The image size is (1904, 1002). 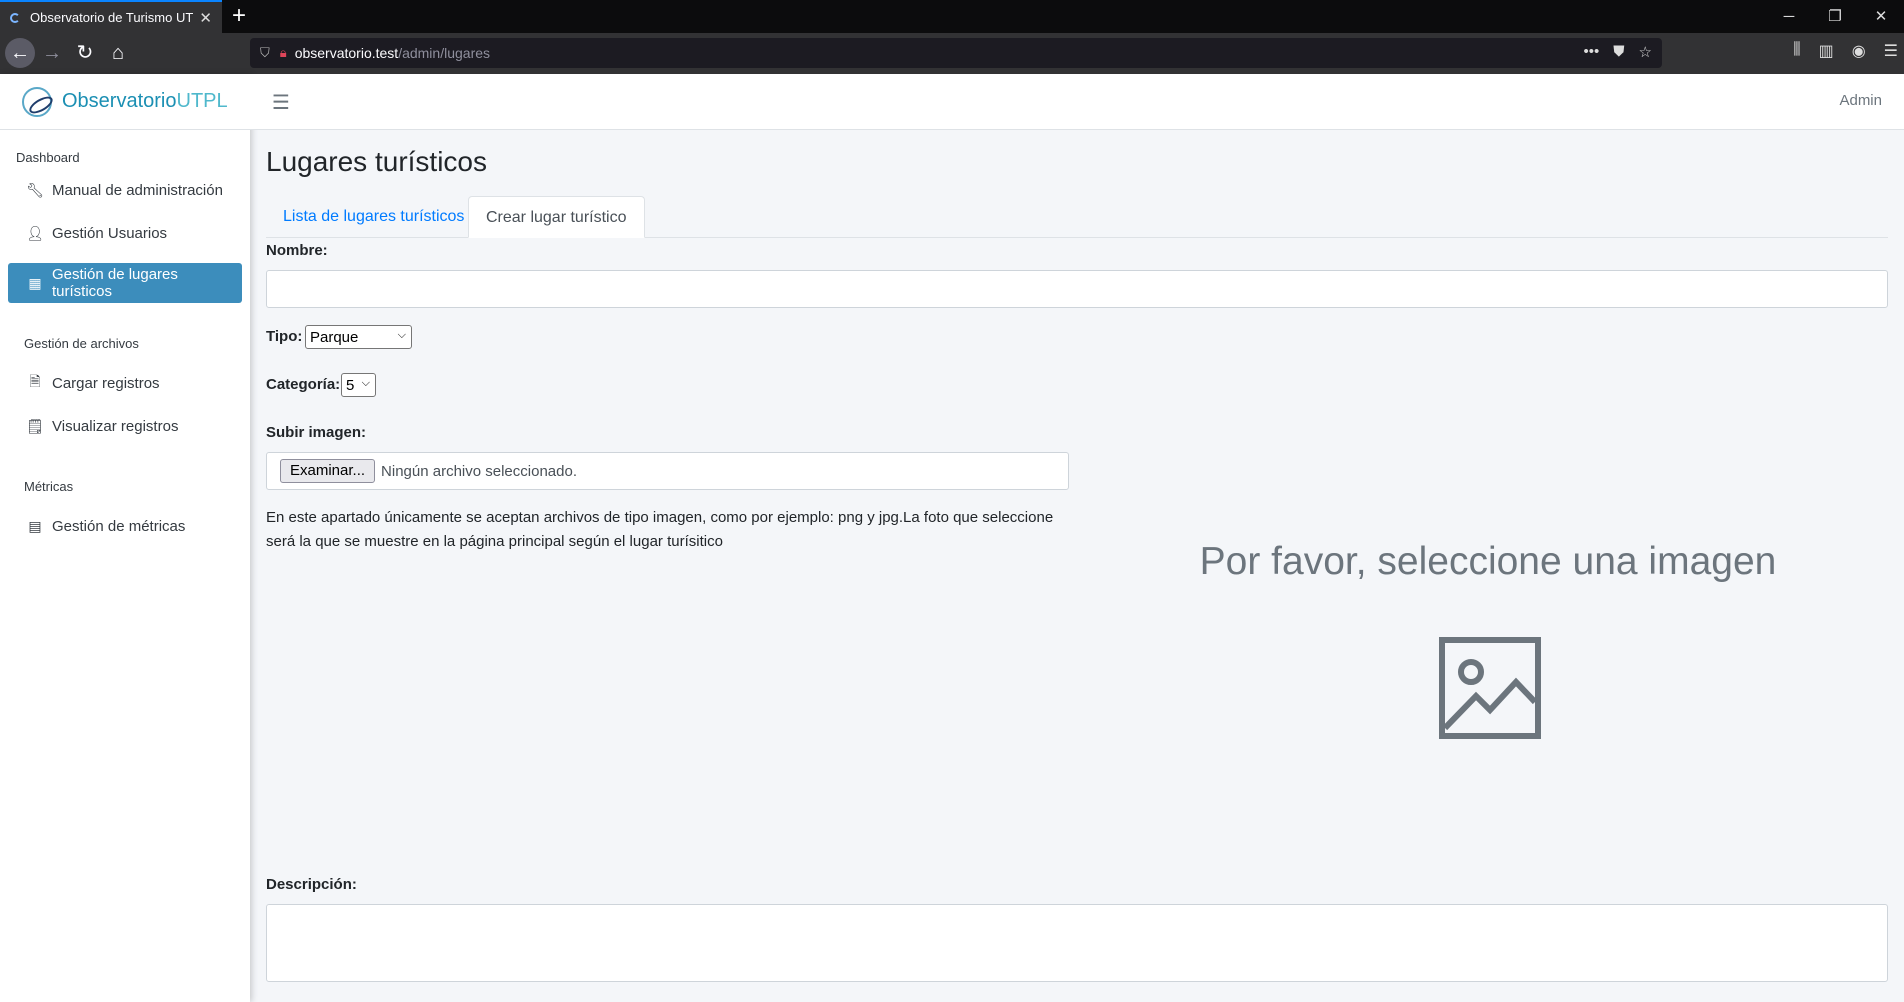 What do you see at coordinates (1891, 51) in the screenshot?
I see `menu-icon: ☰` at bounding box center [1891, 51].